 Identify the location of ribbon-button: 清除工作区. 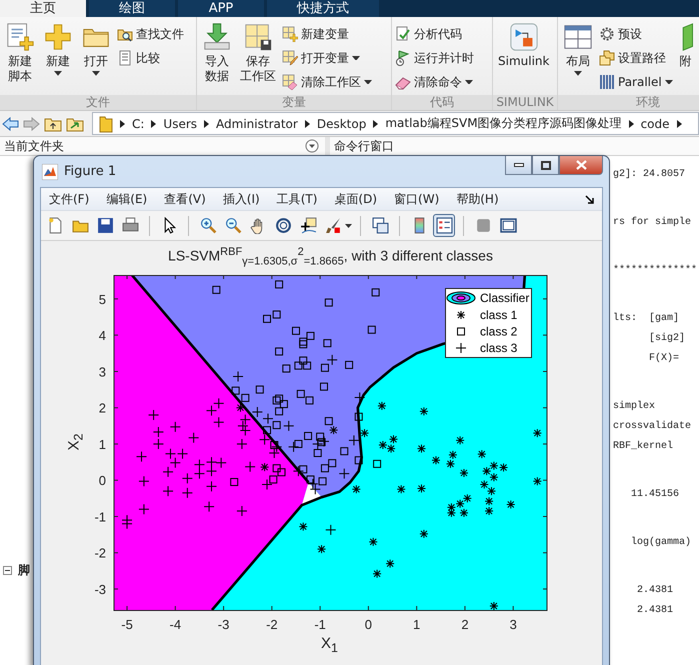
(327, 82).